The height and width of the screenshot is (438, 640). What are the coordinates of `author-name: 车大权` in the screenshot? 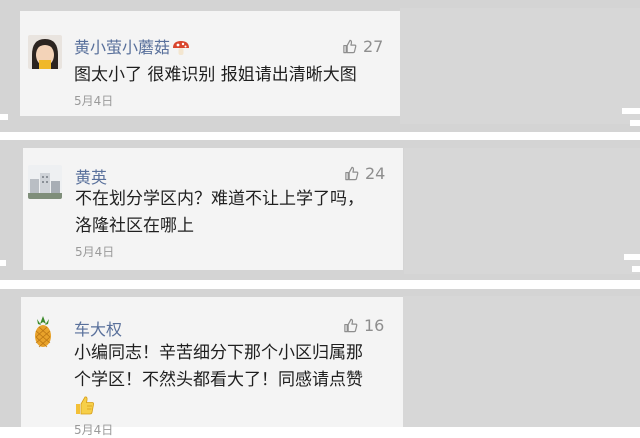 It's located at (98, 328).